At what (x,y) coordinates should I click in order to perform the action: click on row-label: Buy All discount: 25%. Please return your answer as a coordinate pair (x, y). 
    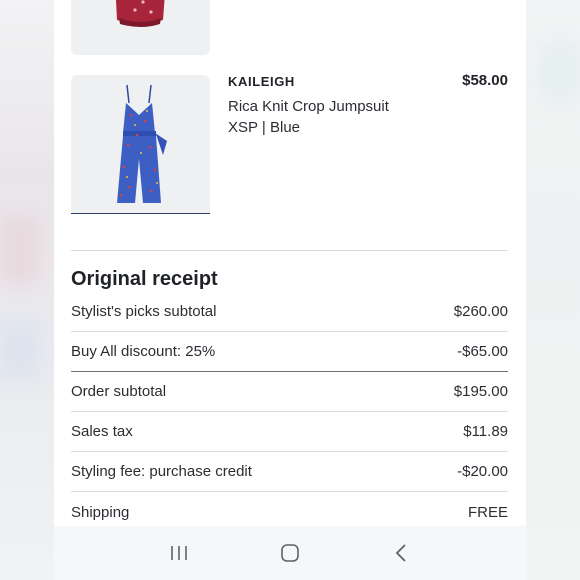
    Looking at the image, I should click on (143, 351).